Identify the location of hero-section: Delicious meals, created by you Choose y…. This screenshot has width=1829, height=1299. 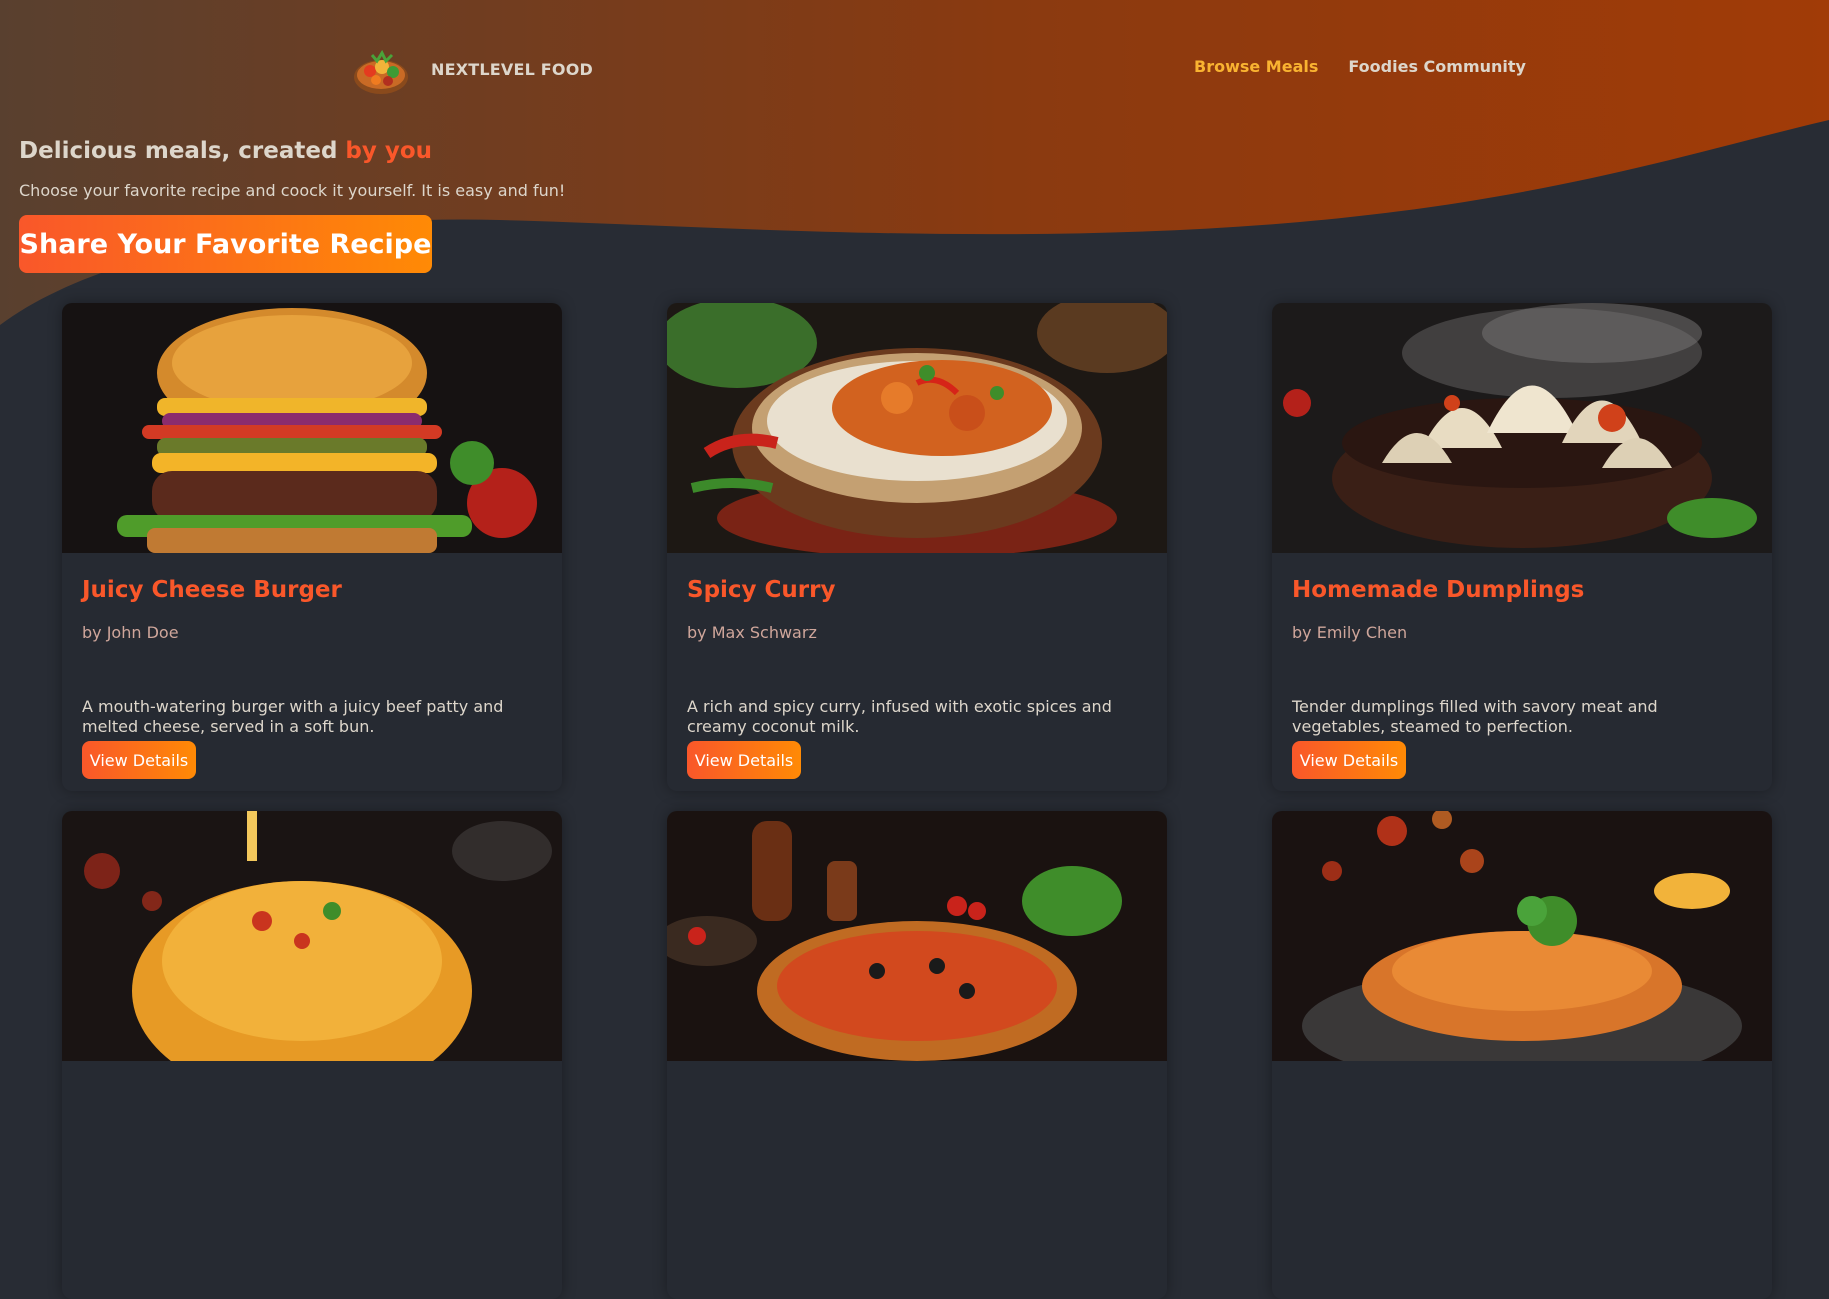
(292, 169).